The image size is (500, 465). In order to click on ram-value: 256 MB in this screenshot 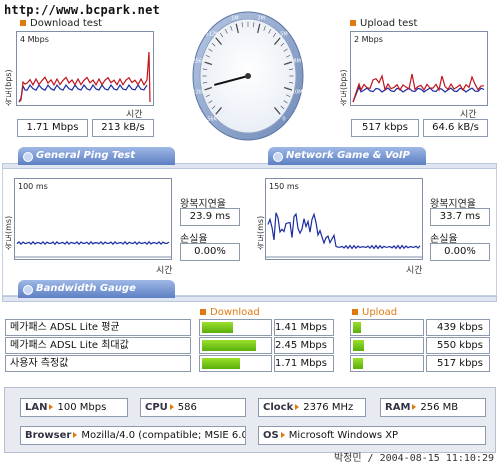, I will do `click(439, 407)`.